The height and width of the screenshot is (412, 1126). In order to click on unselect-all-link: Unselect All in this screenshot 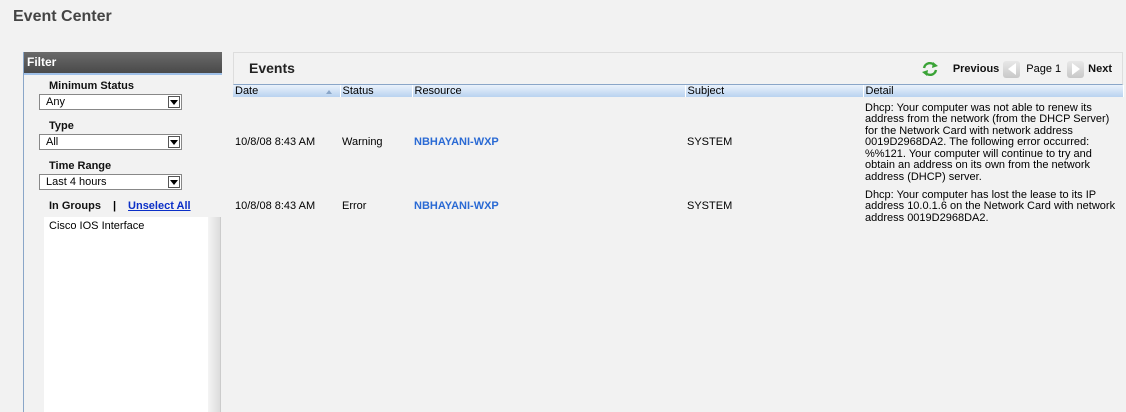, I will do `click(159, 206)`.